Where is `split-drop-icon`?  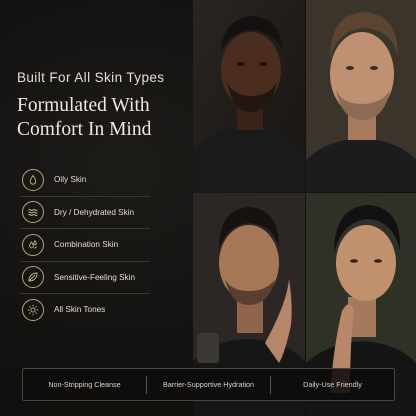
split-drop-icon is located at coordinates (33, 244).